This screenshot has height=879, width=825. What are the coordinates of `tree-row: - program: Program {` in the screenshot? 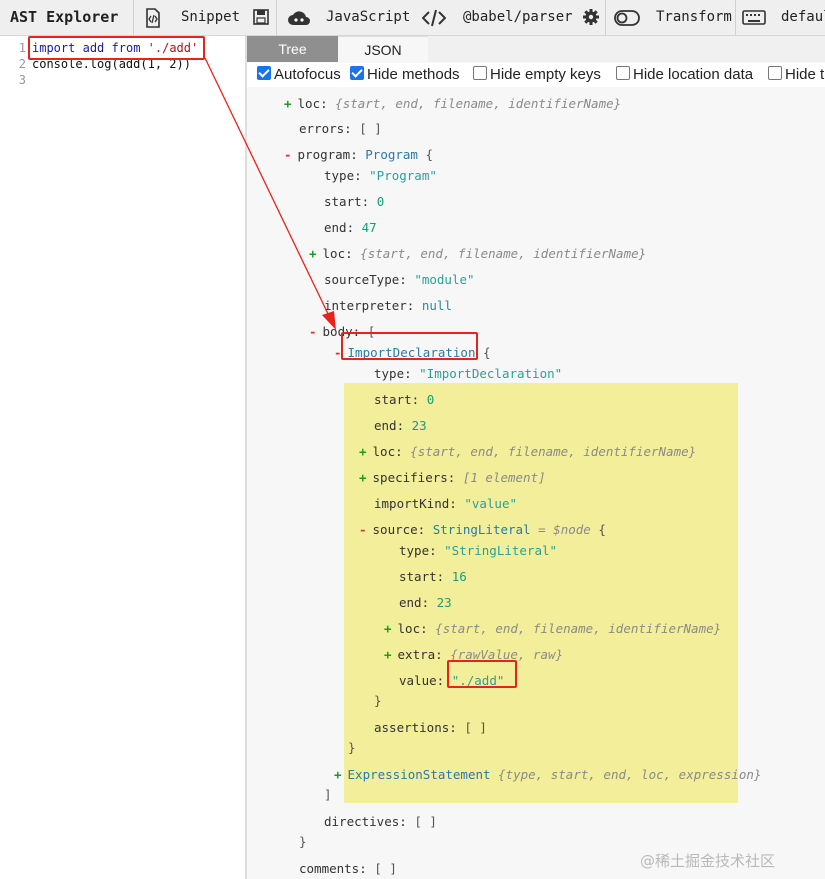 It's located at (358, 155).